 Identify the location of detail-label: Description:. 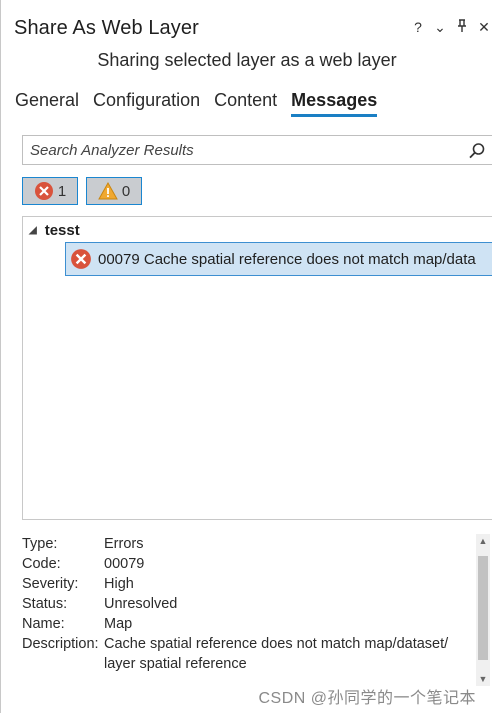
(60, 644).